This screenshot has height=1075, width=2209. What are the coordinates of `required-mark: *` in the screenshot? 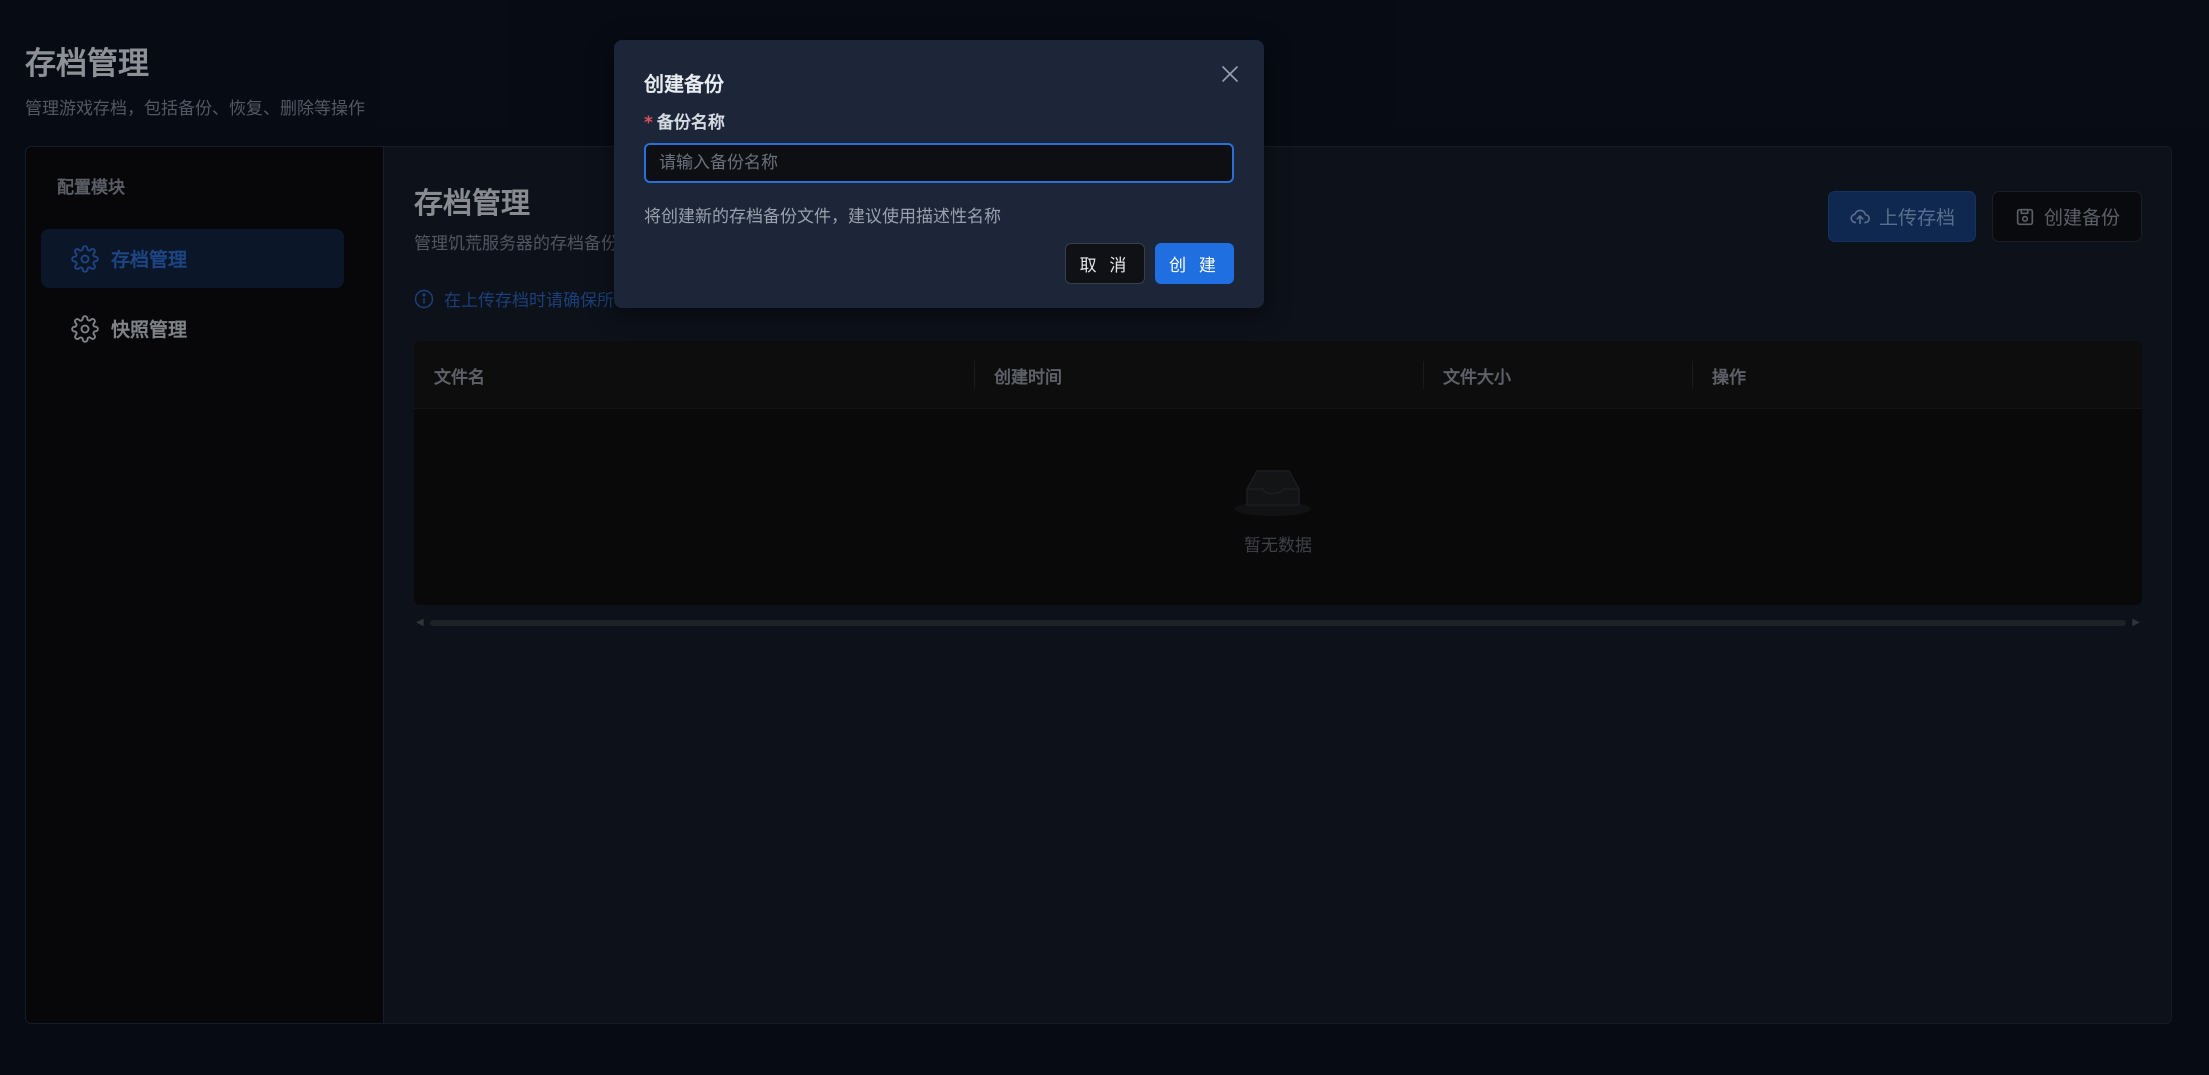 It's located at (648, 123).